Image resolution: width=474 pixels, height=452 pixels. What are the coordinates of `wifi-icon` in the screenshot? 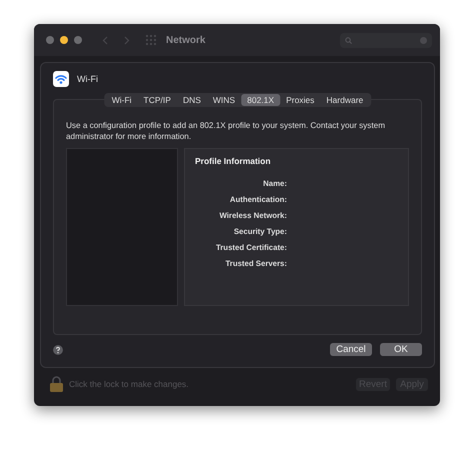 It's located at (61, 79).